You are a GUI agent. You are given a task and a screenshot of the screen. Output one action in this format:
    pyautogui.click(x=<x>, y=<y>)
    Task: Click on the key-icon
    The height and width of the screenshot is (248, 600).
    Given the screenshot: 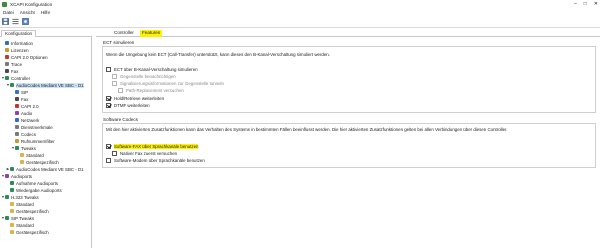 What is the action you would take?
    pyautogui.click(x=7, y=50)
    